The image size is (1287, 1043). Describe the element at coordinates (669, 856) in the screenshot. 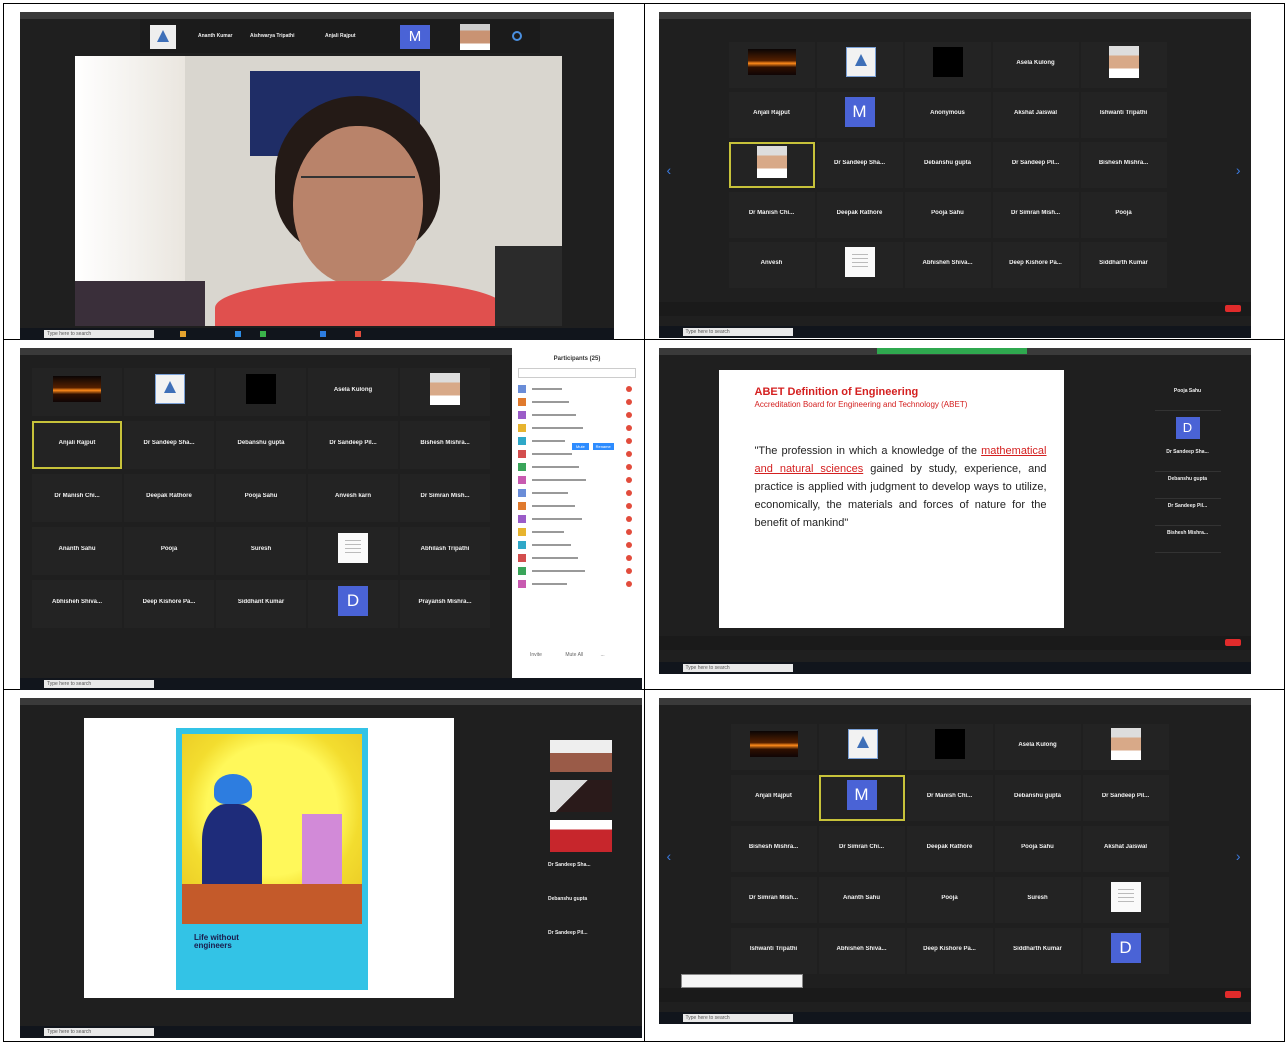

I see `prev-page-arrow: ‹` at that location.